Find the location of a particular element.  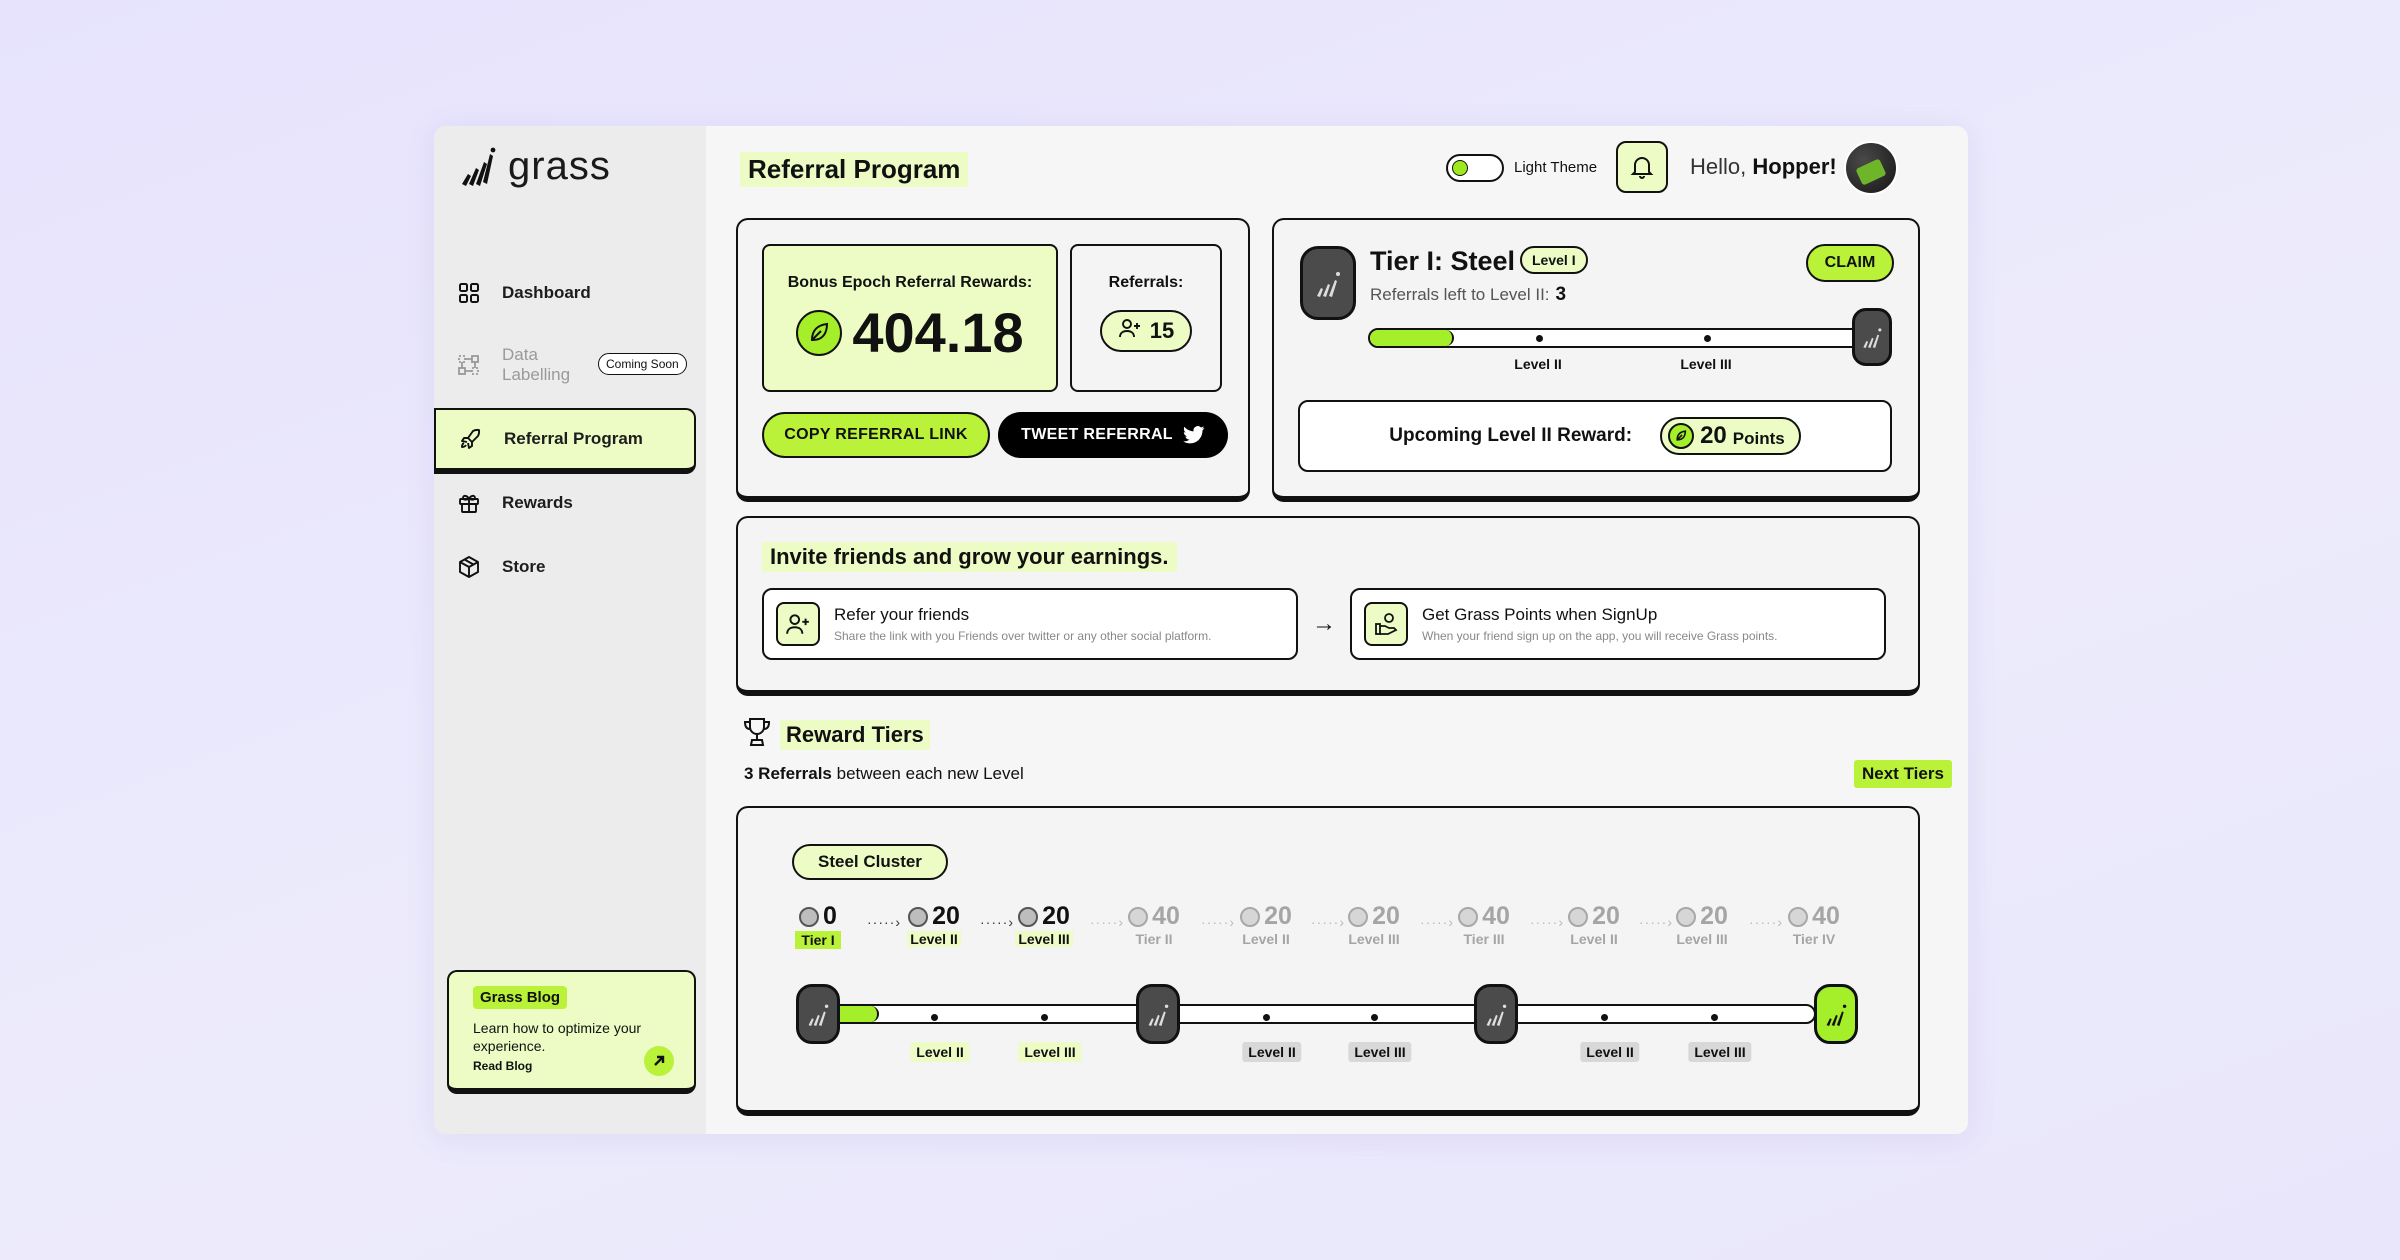

sidebar-item-dashboard: Dashboard is located at coordinates (565, 293).